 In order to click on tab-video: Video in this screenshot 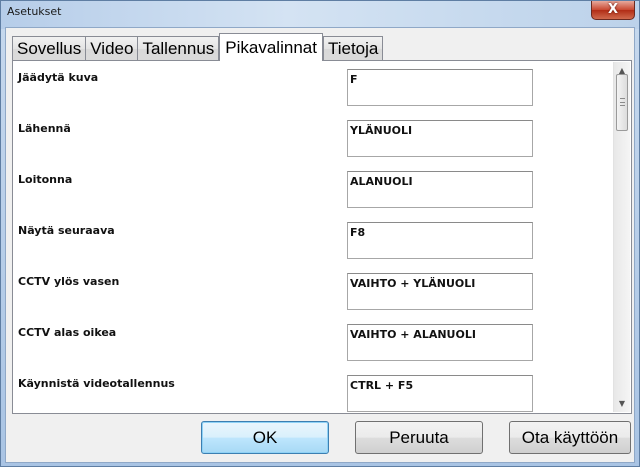, I will do `click(112, 48)`.